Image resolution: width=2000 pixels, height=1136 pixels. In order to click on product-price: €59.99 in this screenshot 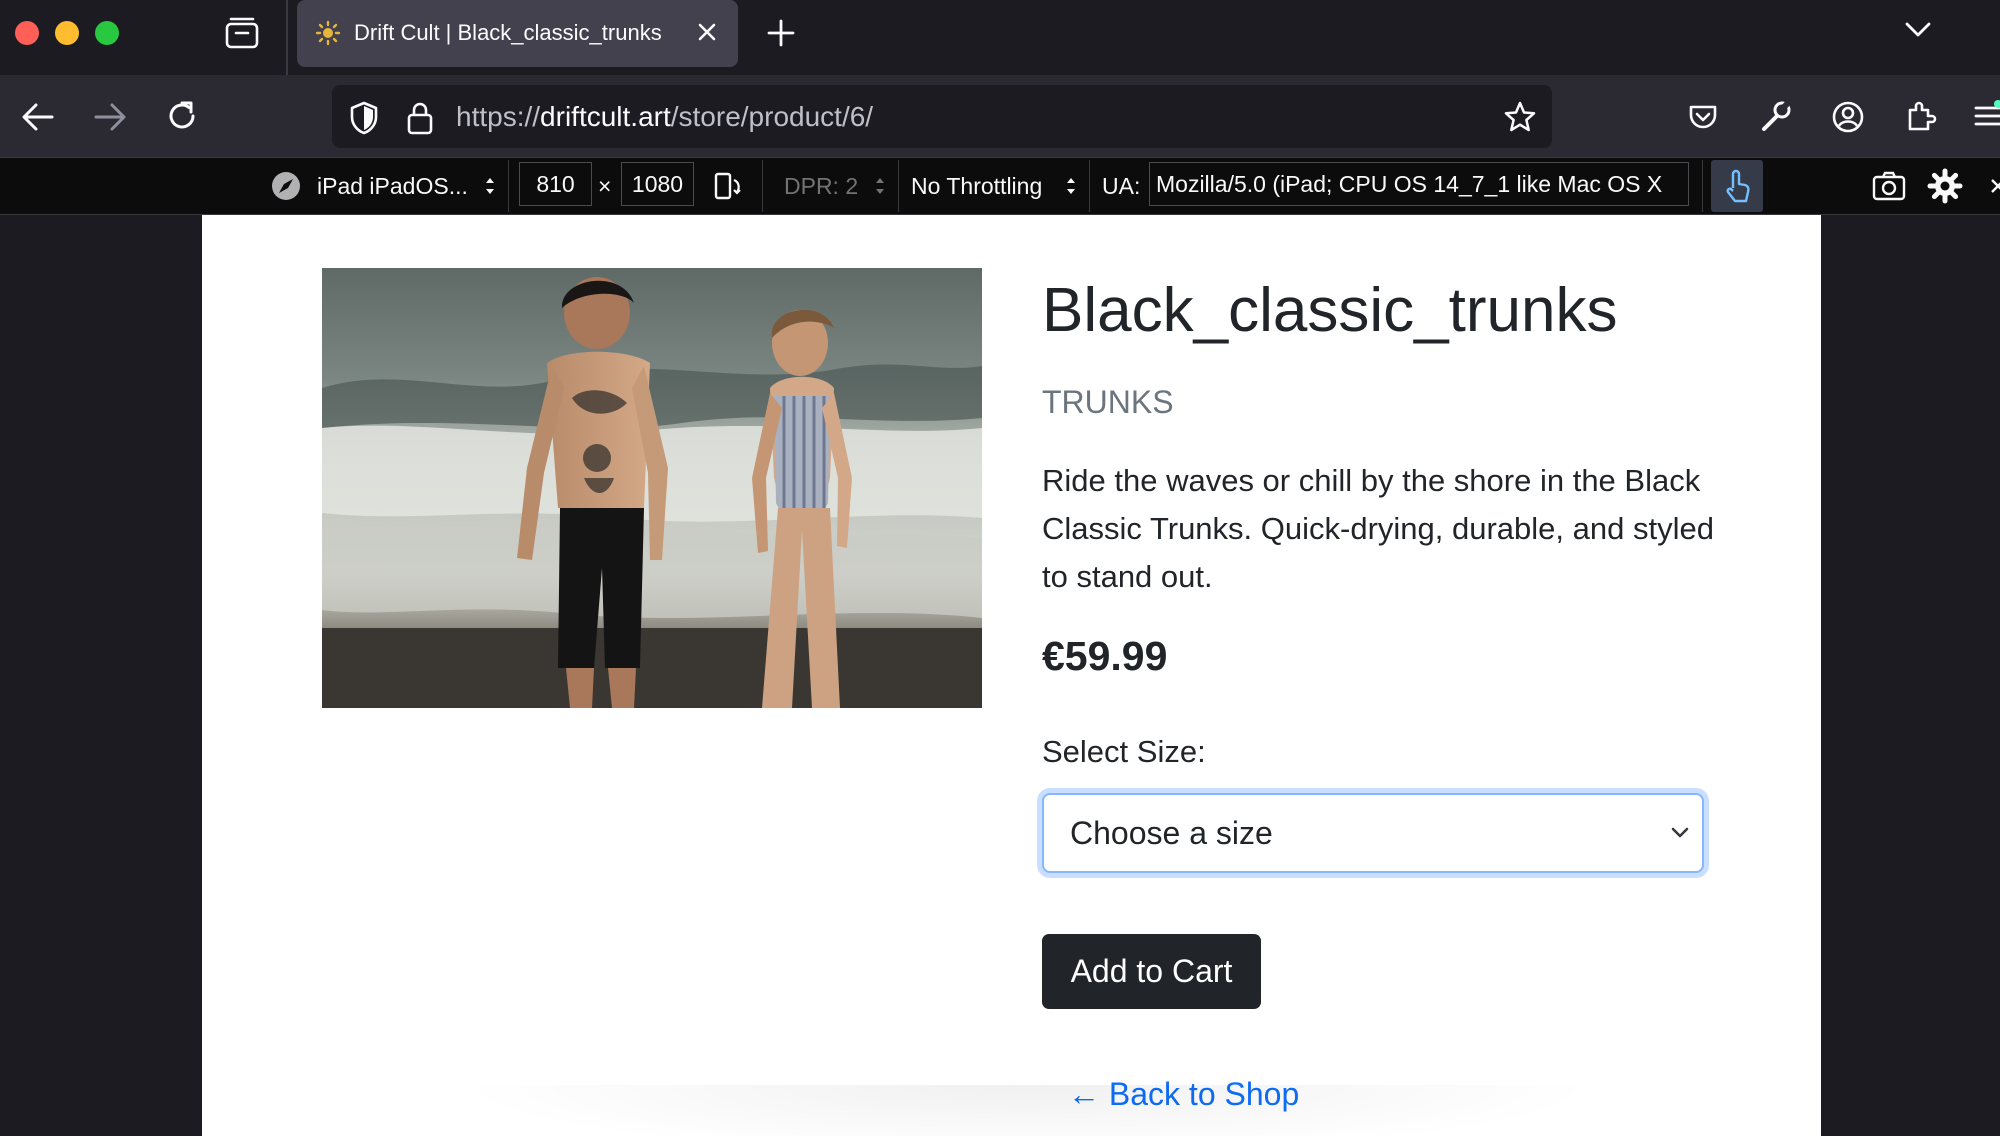, I will do `click(1105, 656)`.